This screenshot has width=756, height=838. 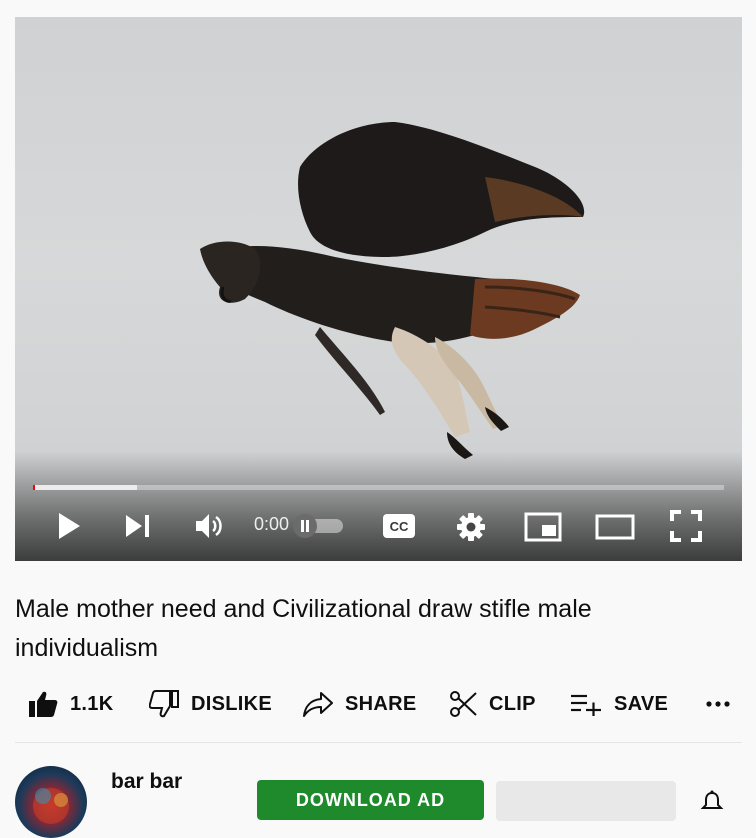 What do you see at coordinates (146, 782) in the screenshot?
I see `channel-name: bar bar` at bounding box center [146, 782].